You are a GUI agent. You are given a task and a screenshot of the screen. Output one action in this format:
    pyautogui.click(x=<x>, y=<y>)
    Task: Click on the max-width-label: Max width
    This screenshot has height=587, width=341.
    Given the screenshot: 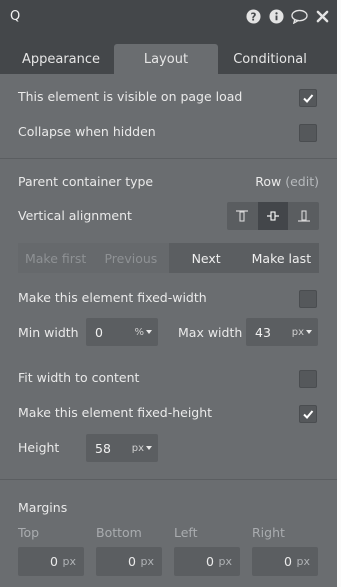 What is the action you would take?
    pyautogui.click(x=210, y=332)
    